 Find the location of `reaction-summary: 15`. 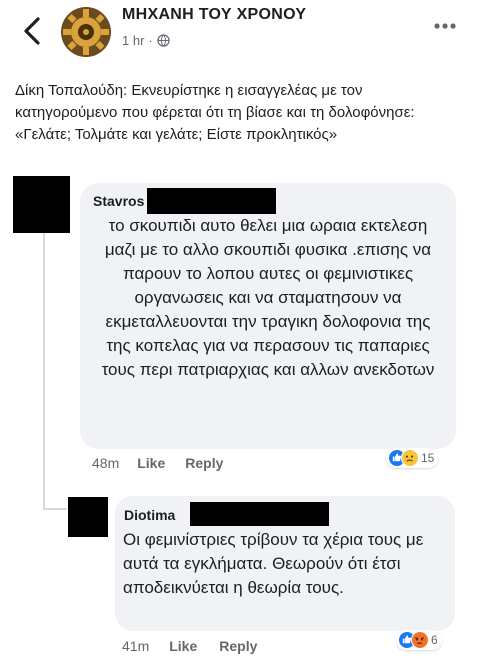

reaction-summary: 15 is located at coordinates (412, 458).